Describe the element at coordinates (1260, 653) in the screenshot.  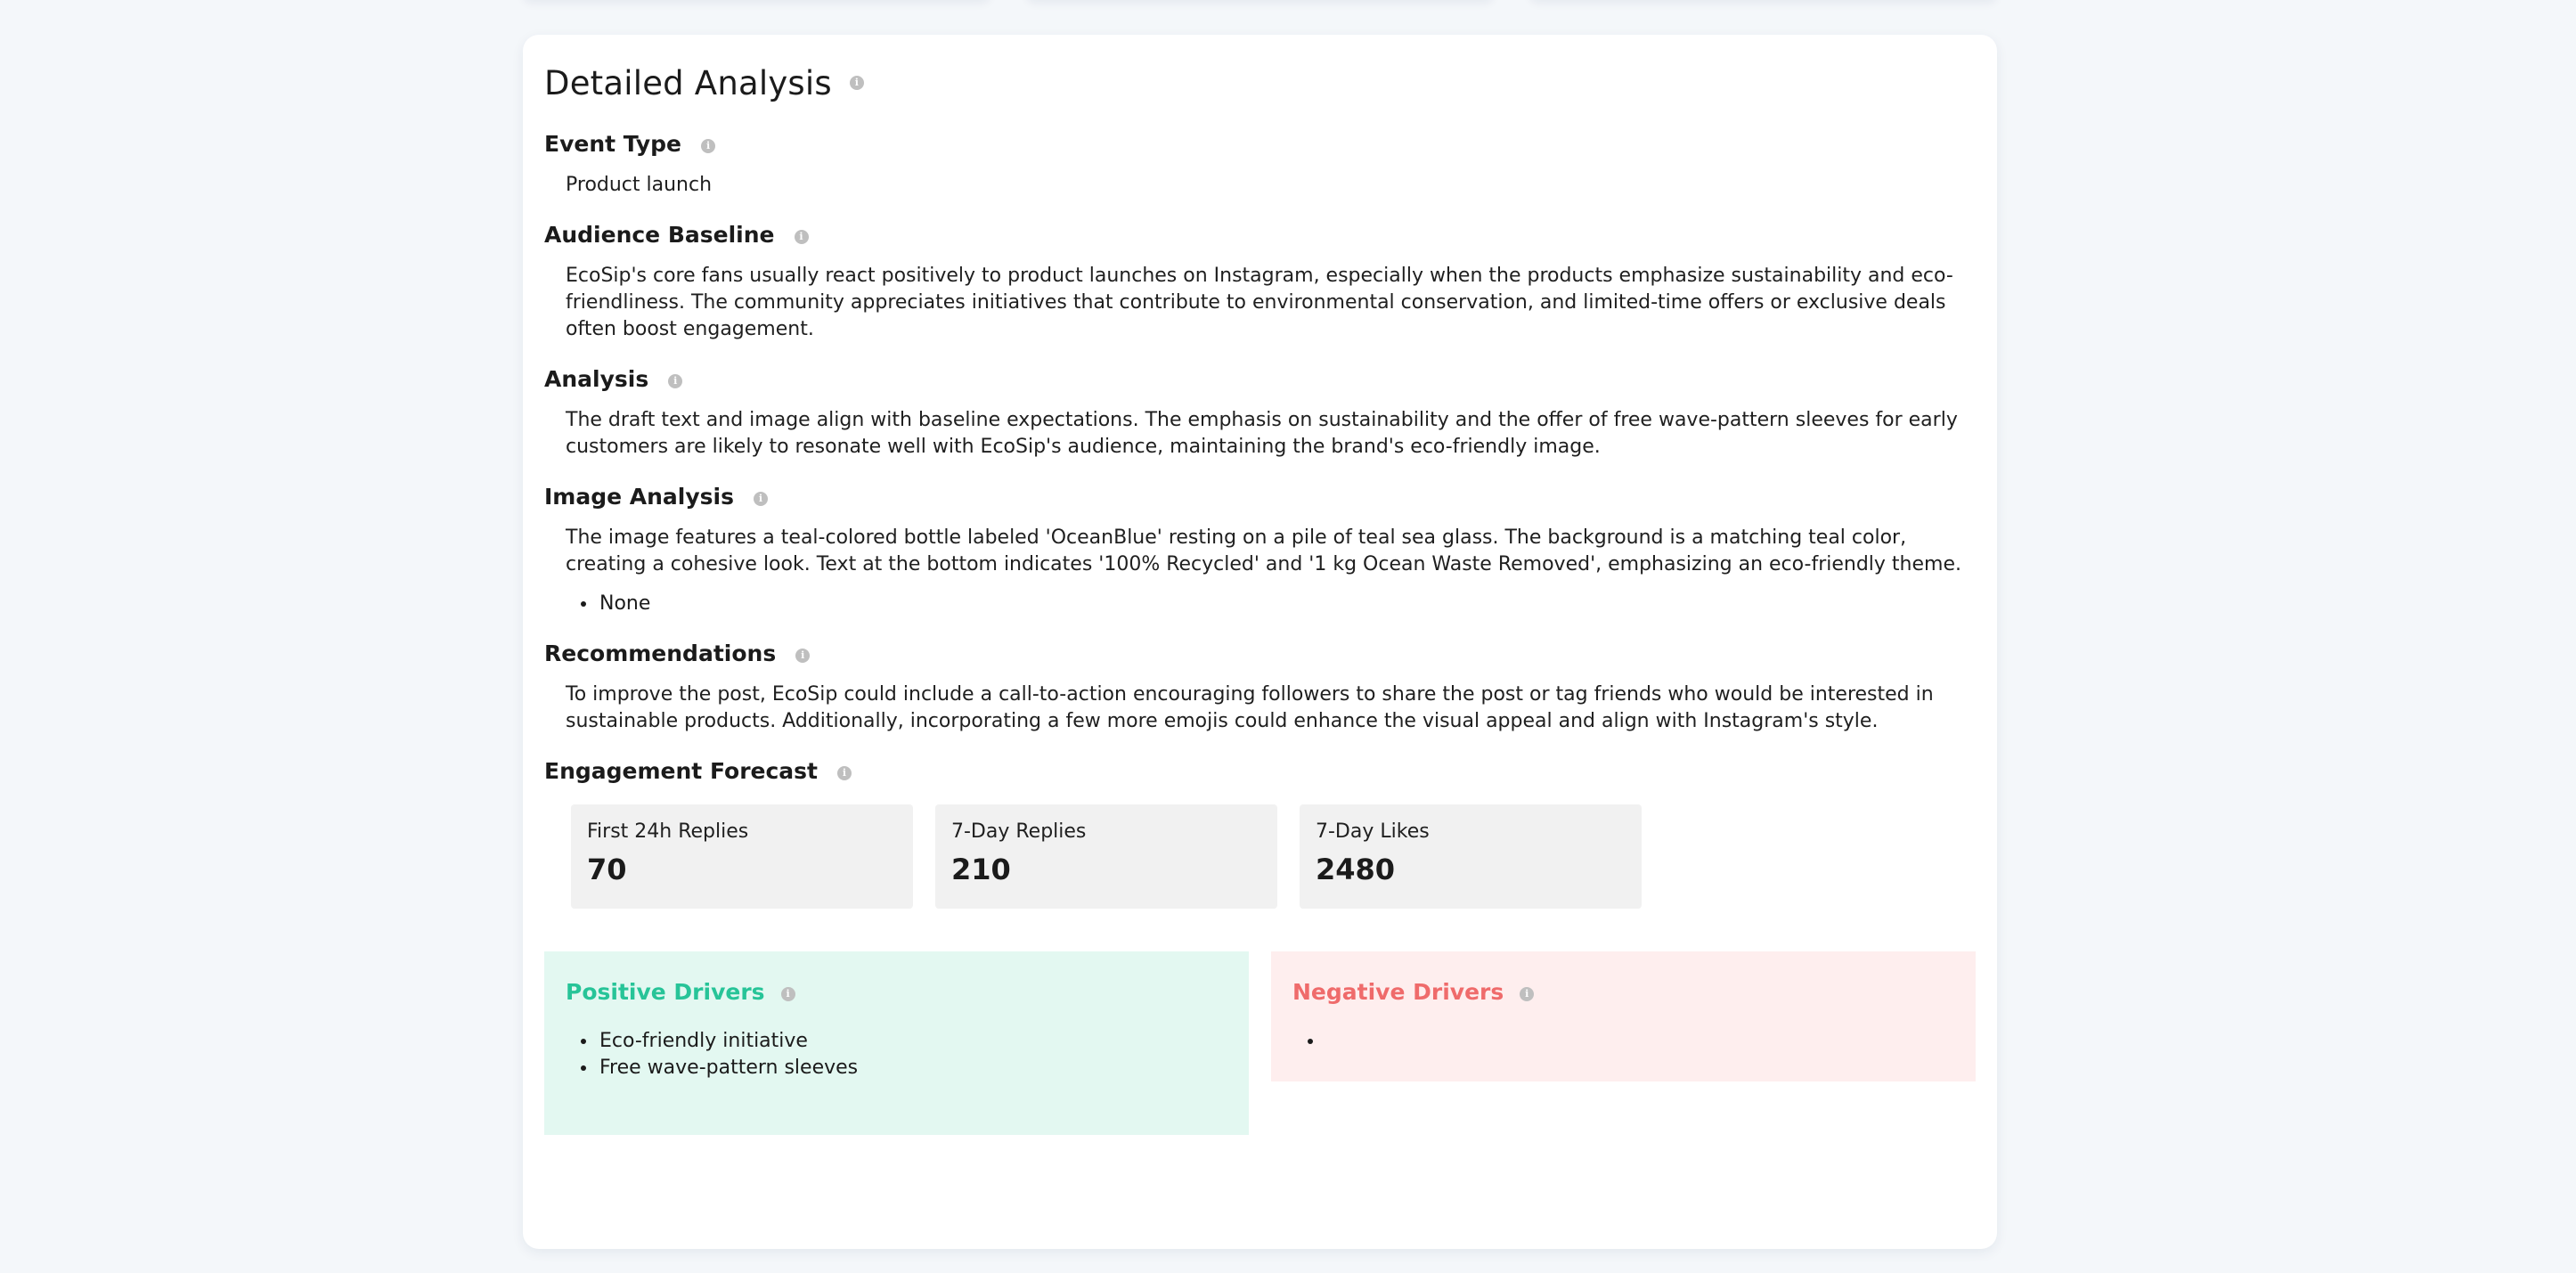
I see `section-header-recommendations: Recommendations i` at that location.